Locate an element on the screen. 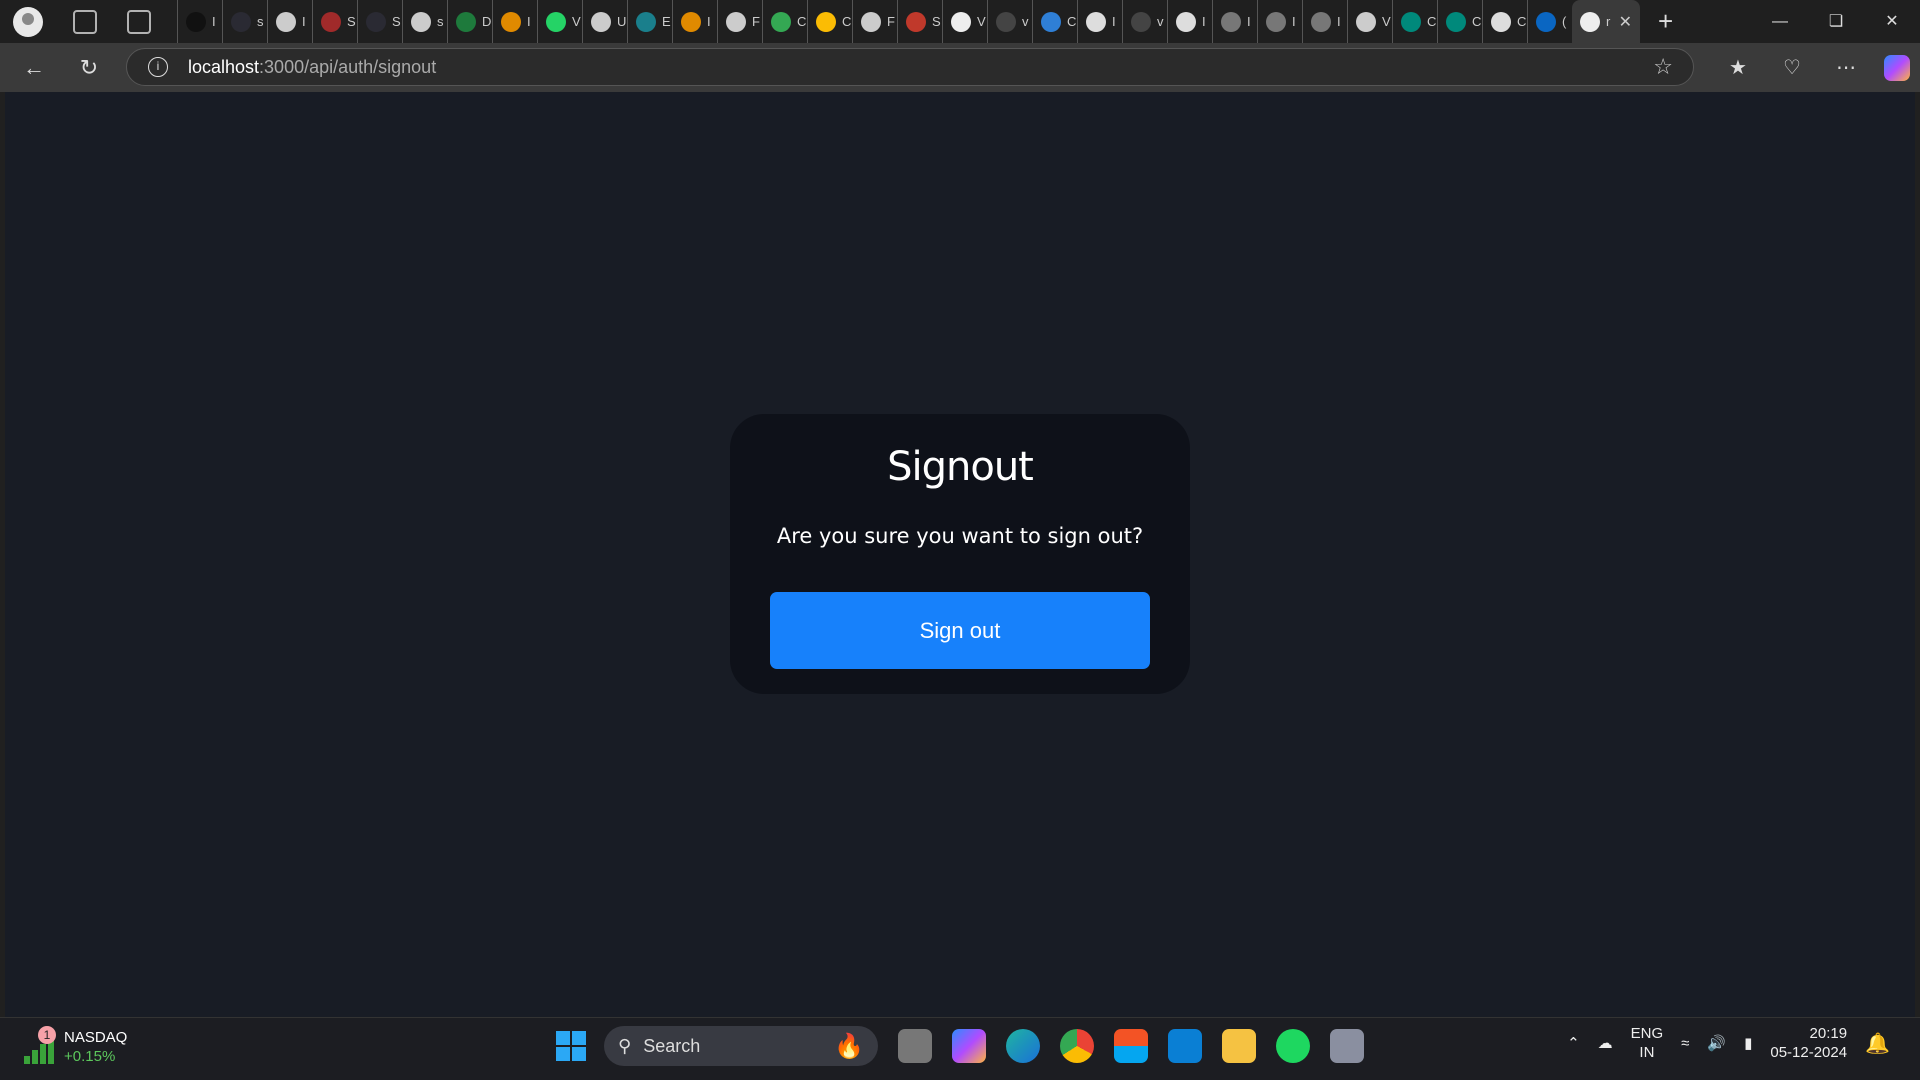  favorite-star-icon: ☆ is located at coordinates (1663, 67).